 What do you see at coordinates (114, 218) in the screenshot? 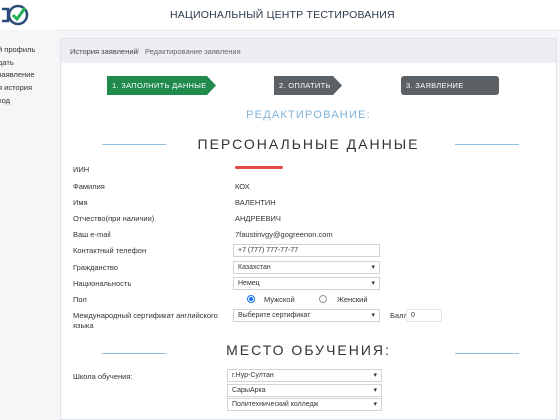
I see `patronymic-label: Отчество(при наличии)` at bounding box center [114, 218].